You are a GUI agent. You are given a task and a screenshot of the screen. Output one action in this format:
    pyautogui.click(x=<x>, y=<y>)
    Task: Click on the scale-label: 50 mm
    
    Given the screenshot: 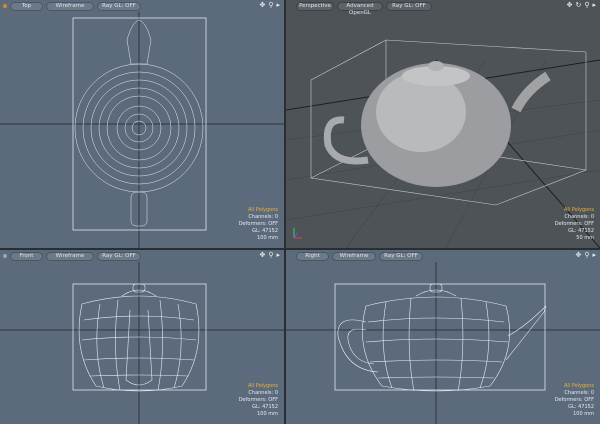 What is the action you would take?
    pyautogui.click(x=585, y=238)
    